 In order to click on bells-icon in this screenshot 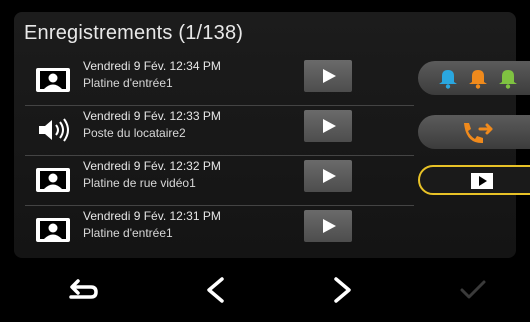, I will do `click(478, 79)`.